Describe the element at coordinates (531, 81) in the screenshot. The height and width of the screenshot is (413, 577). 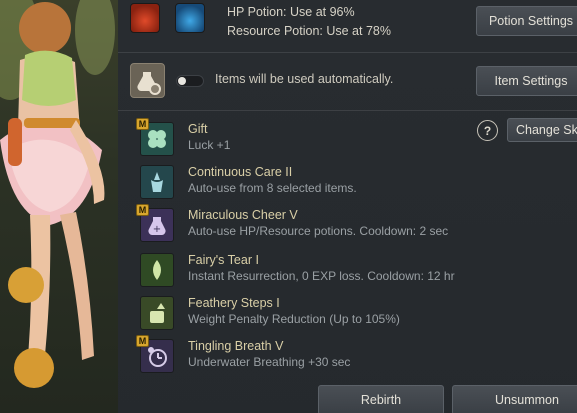
I see `item-settings-label: Item Settings` at that location.